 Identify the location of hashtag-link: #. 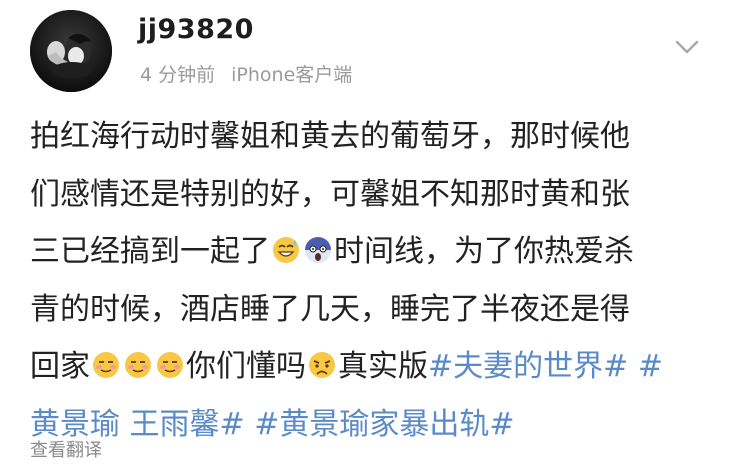
(650, 366).